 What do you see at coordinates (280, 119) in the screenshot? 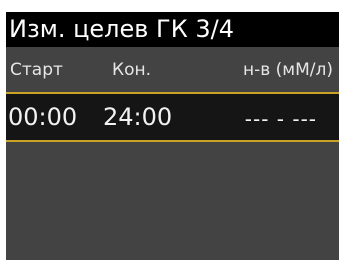
I see `row-target-range: --- - ---` at bounding box center [280, 119].